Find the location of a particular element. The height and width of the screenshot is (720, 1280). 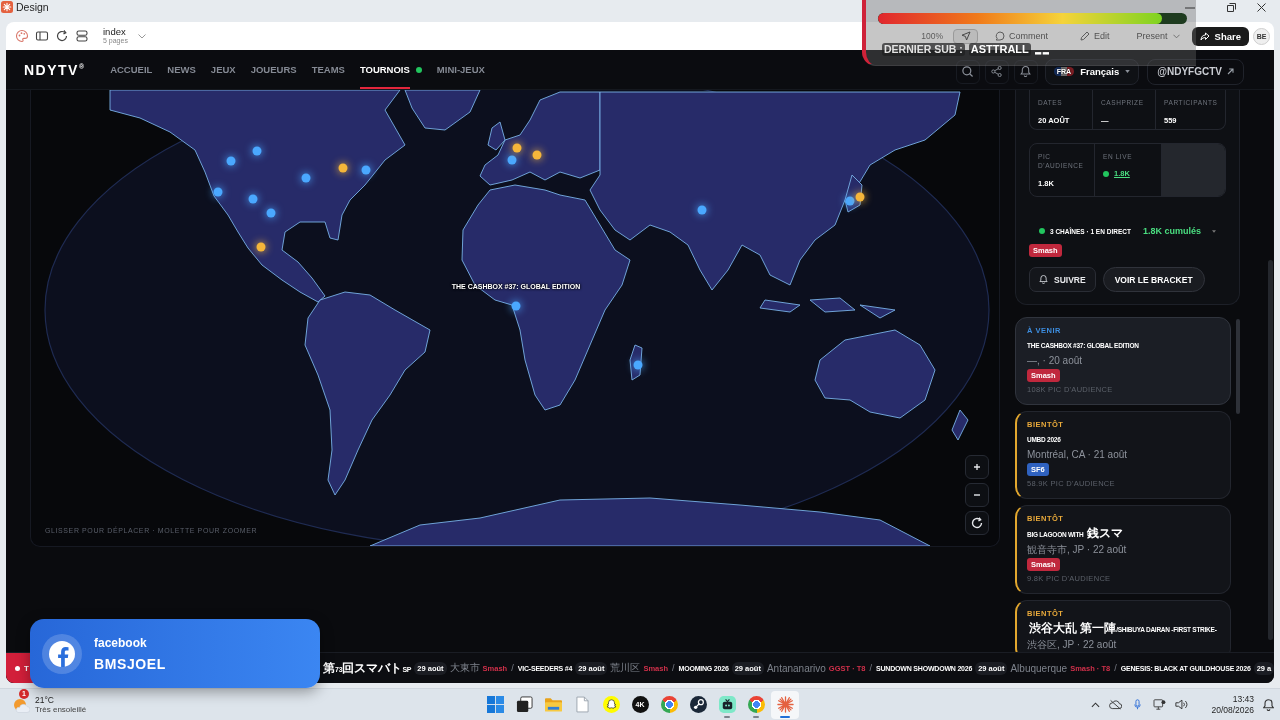

edit-tool-button: Edit is located at coordinates (1095, 36).